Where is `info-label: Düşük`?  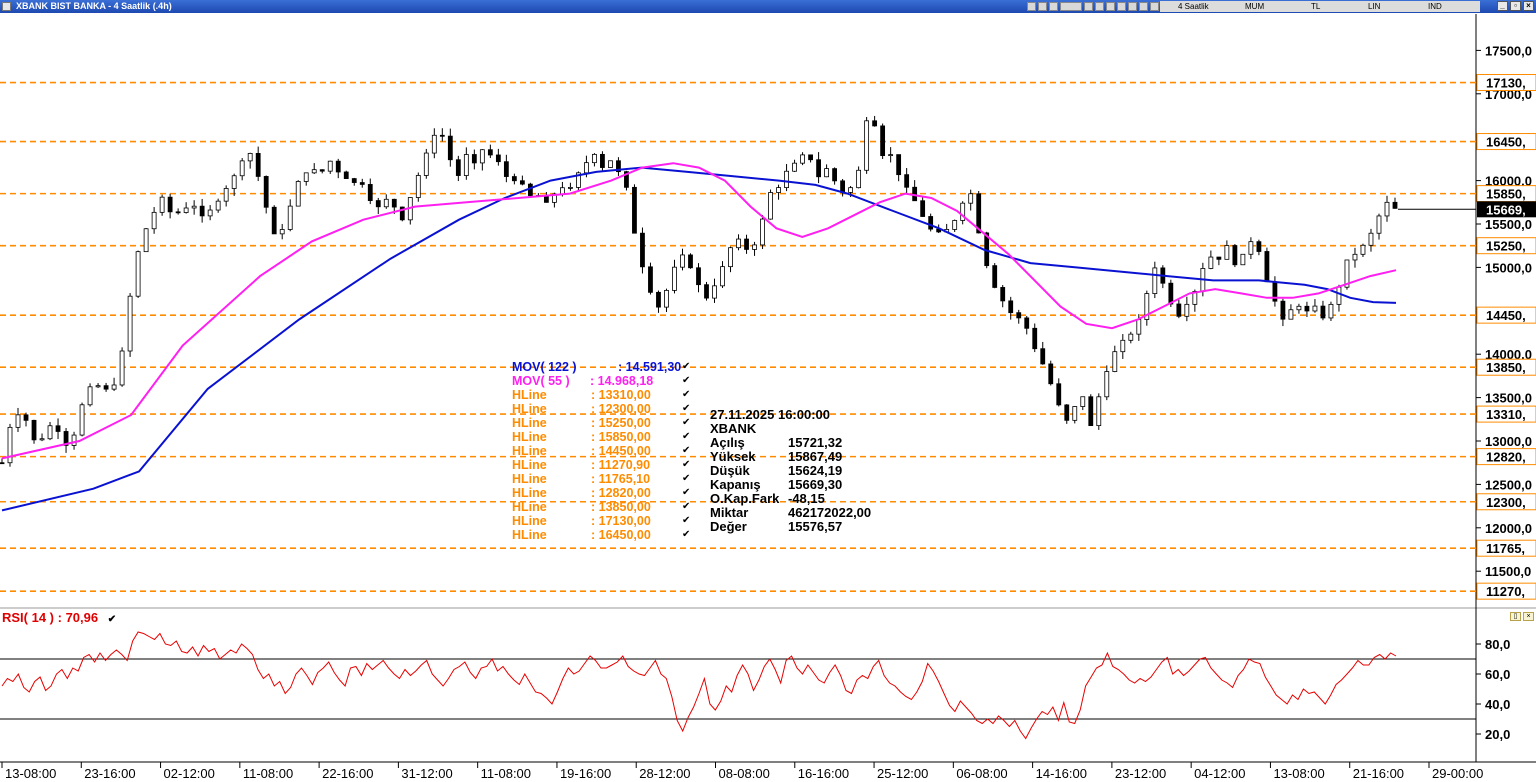 info-label: Düşük is located at coordinates (730, 470).